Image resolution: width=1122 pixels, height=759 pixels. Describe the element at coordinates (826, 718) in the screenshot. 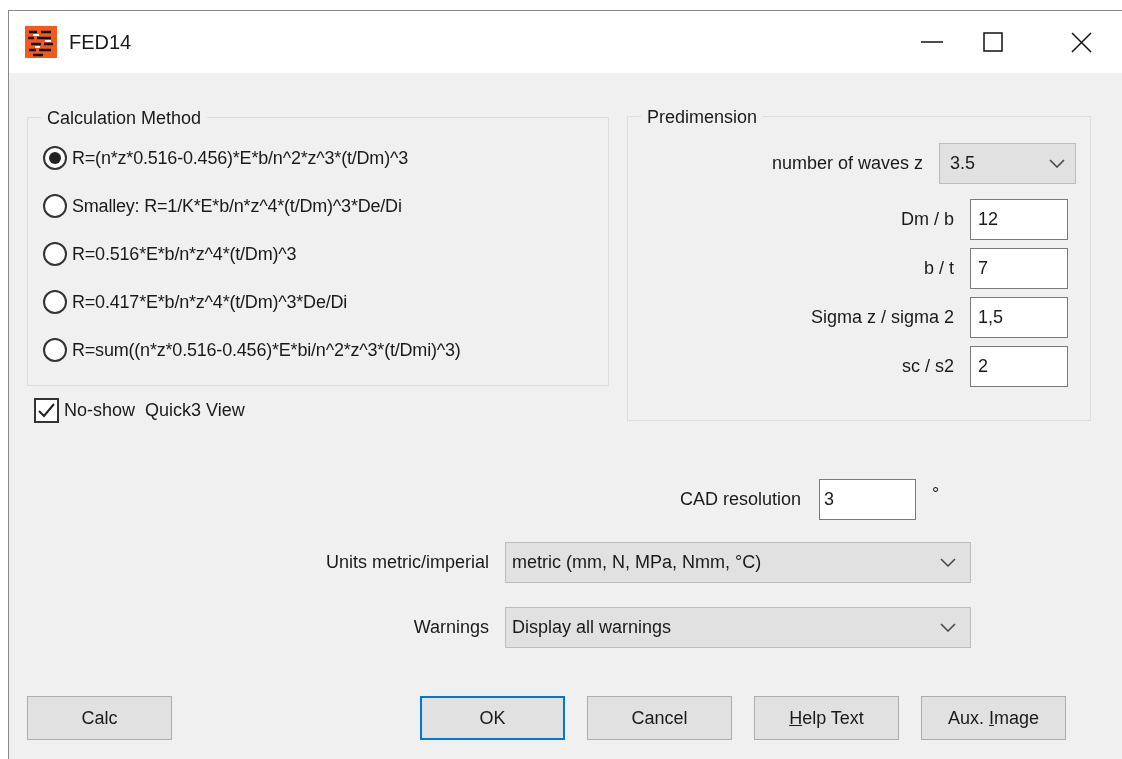

I see `dialog-button: Help Text` at that location.